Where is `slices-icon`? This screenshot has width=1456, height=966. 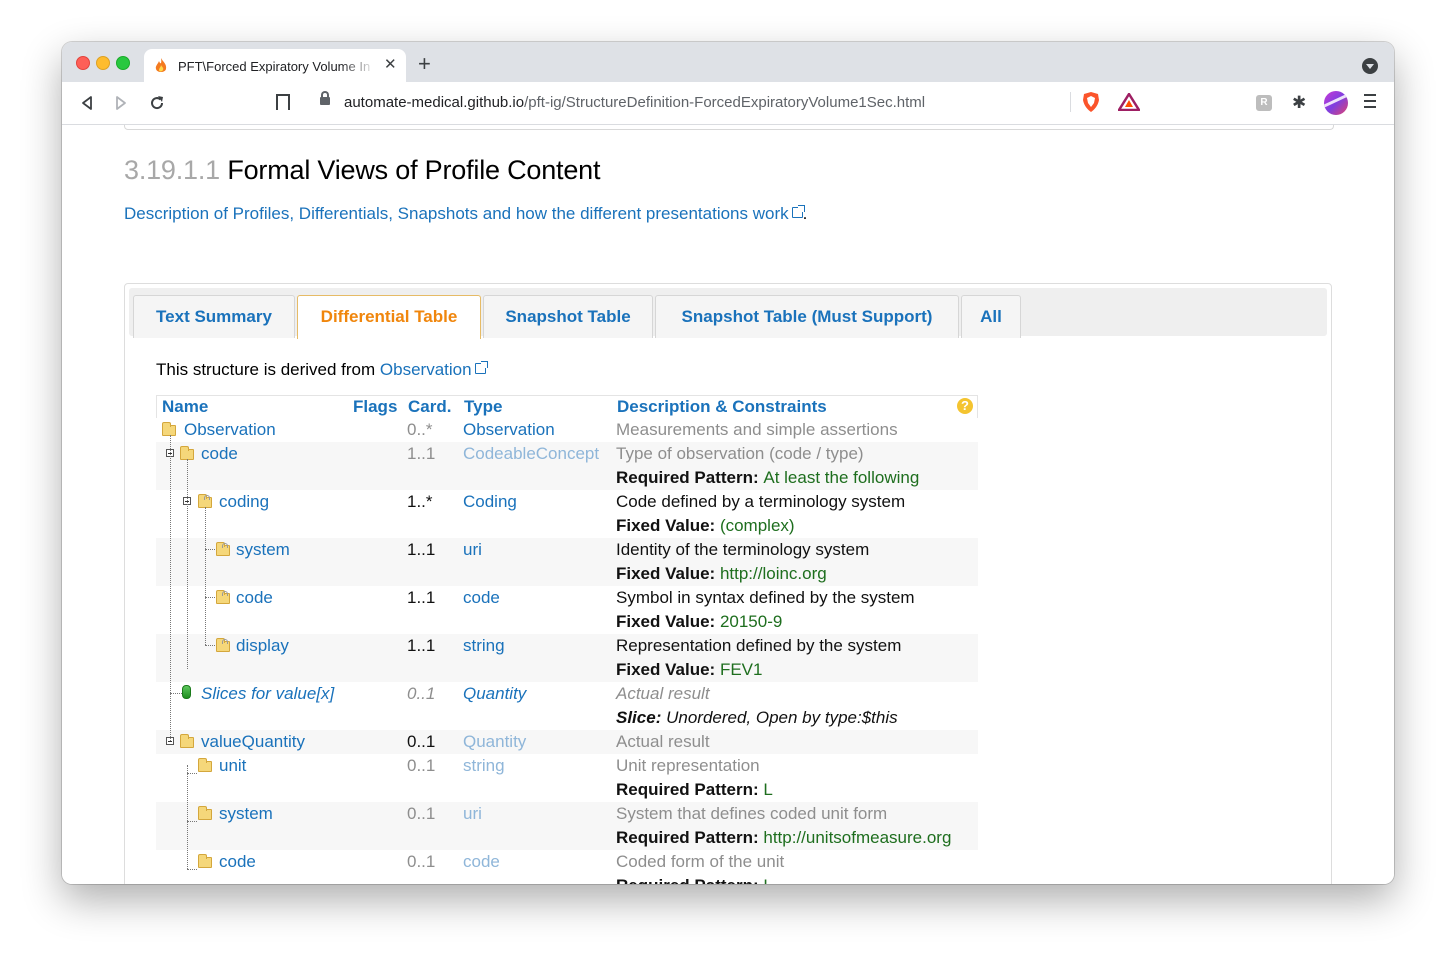 slices-icon is located at coordinates (186, 692).